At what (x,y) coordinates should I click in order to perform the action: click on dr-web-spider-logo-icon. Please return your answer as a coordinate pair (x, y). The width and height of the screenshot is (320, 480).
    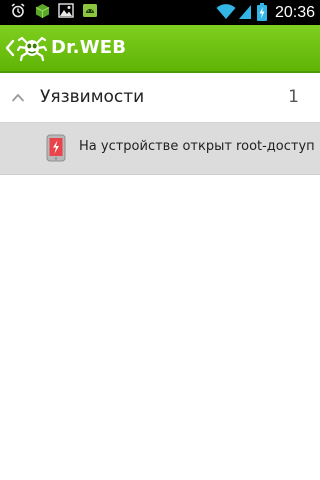
    Looking at the image, I should click on (32, 48).